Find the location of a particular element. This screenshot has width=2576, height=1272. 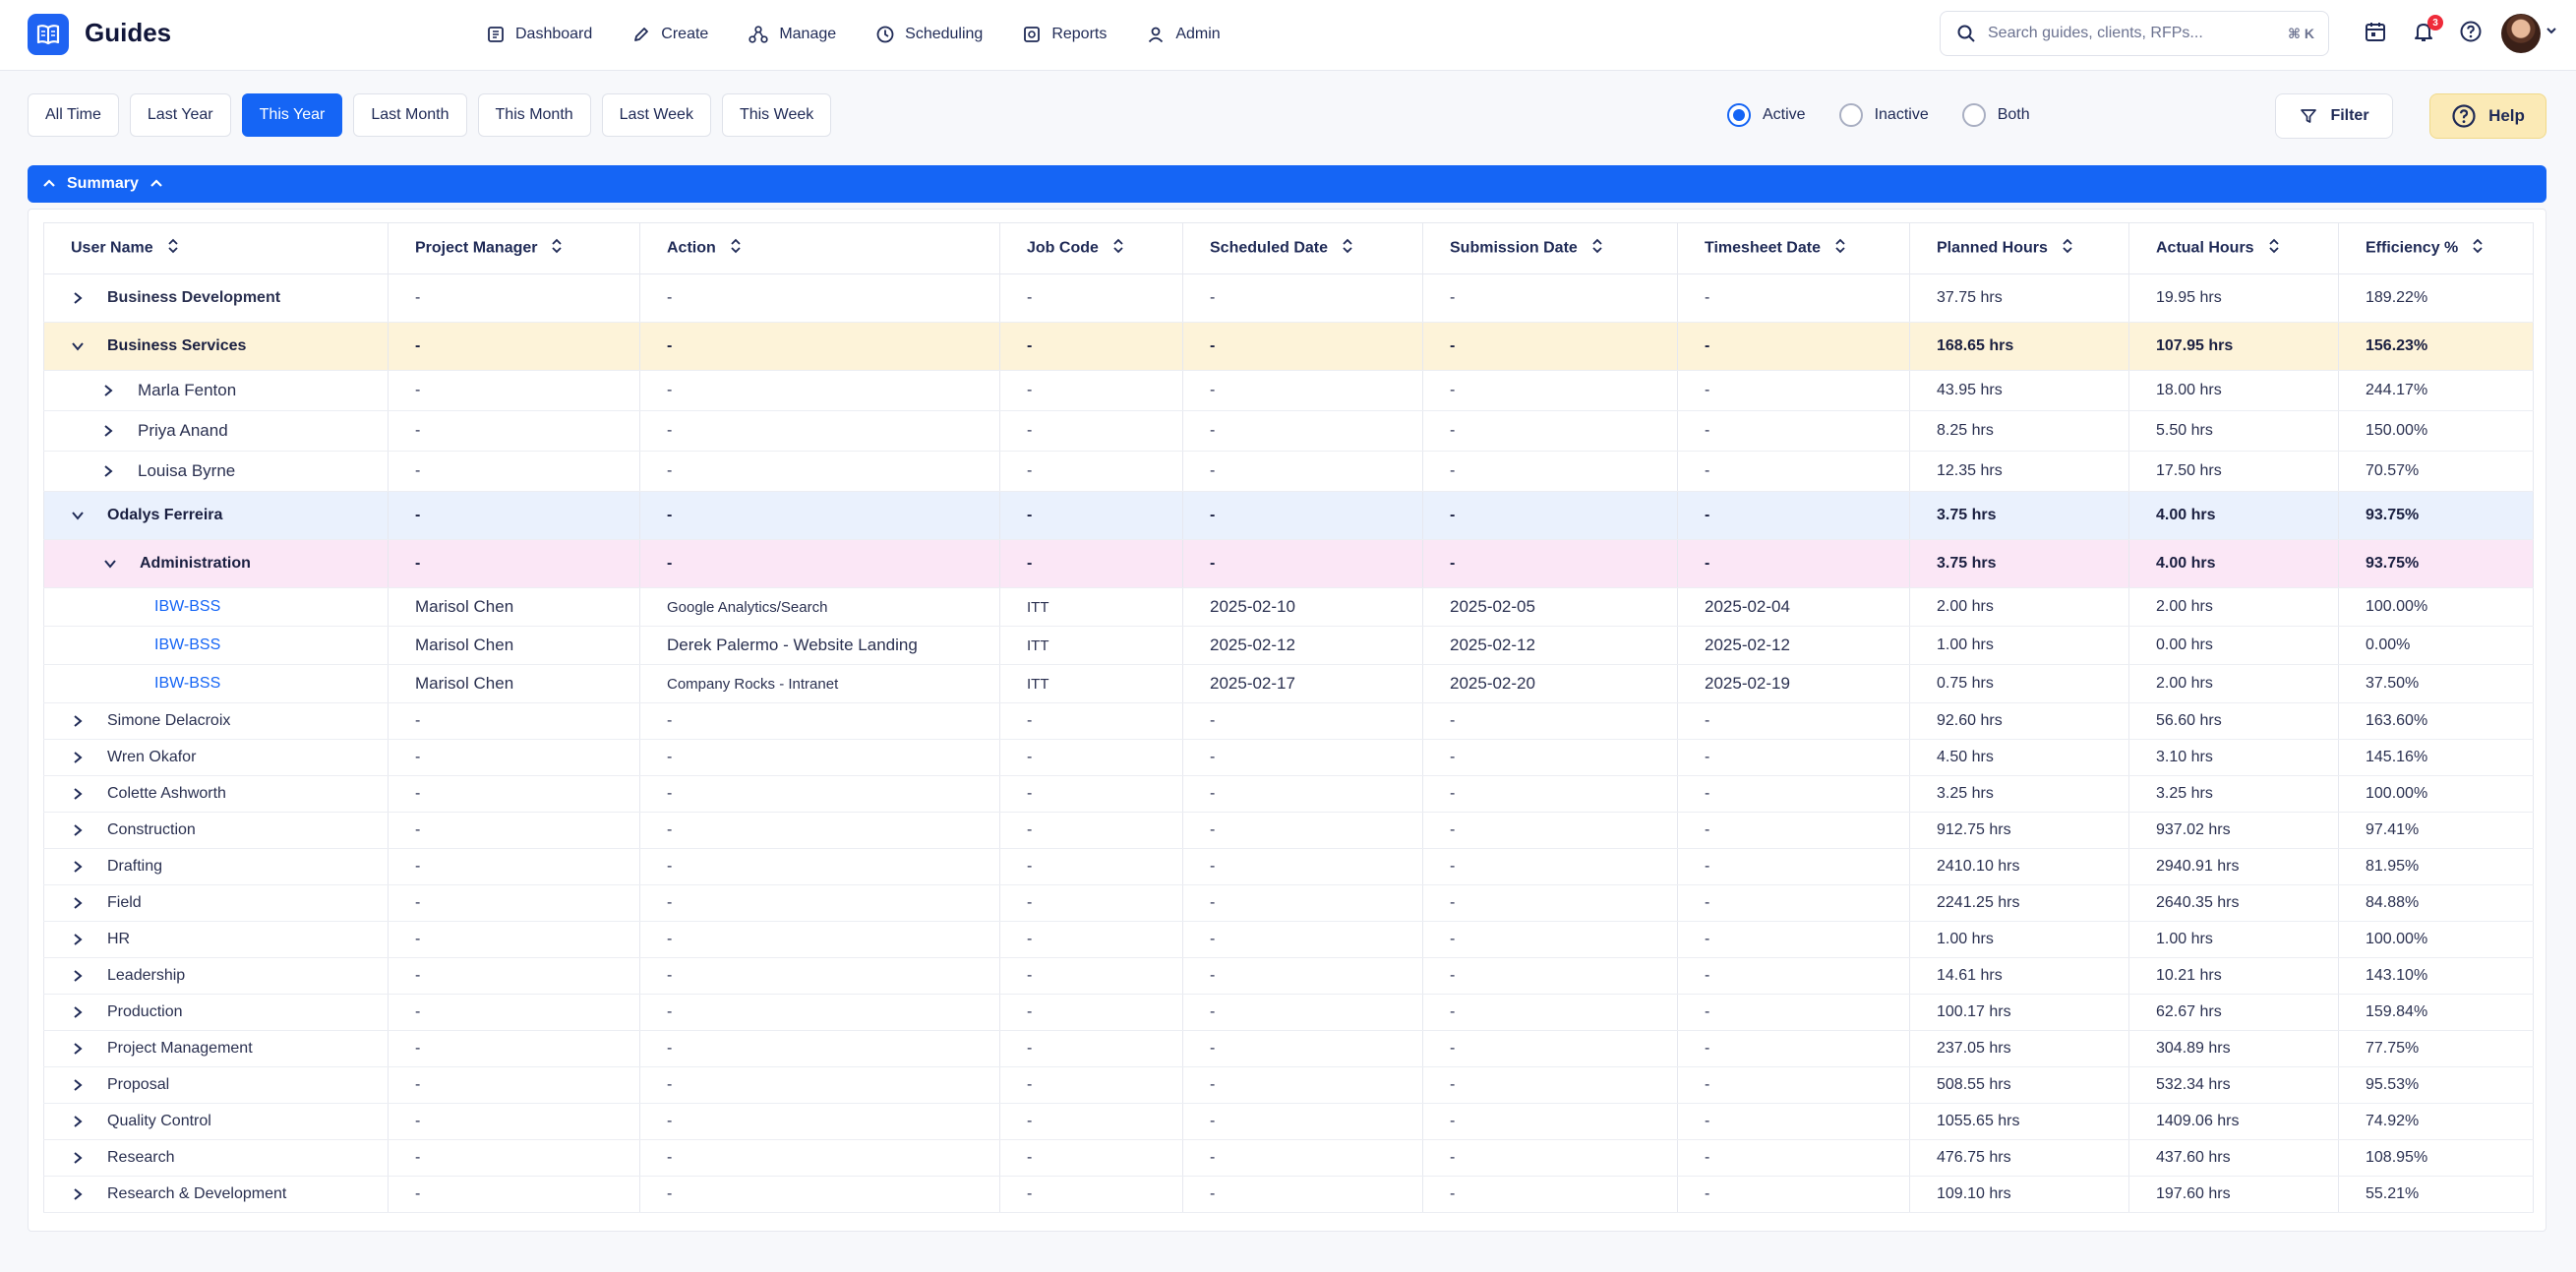

period-all-time: All Time is located at coordinates (73, 115).